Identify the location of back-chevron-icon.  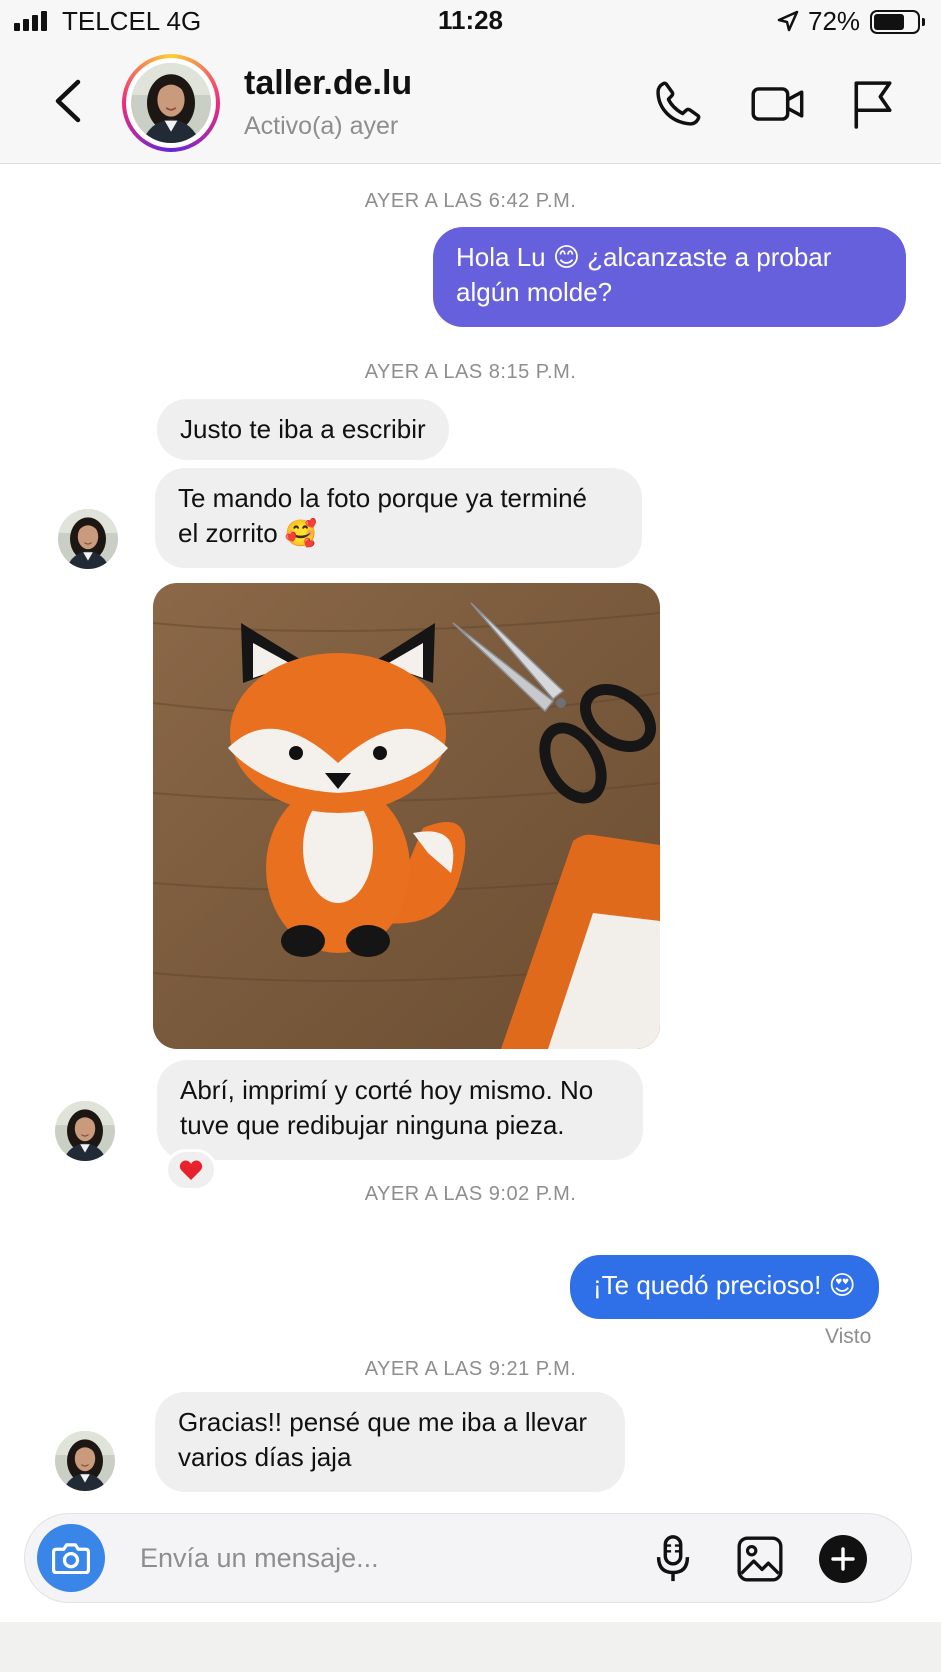
(68, 101).